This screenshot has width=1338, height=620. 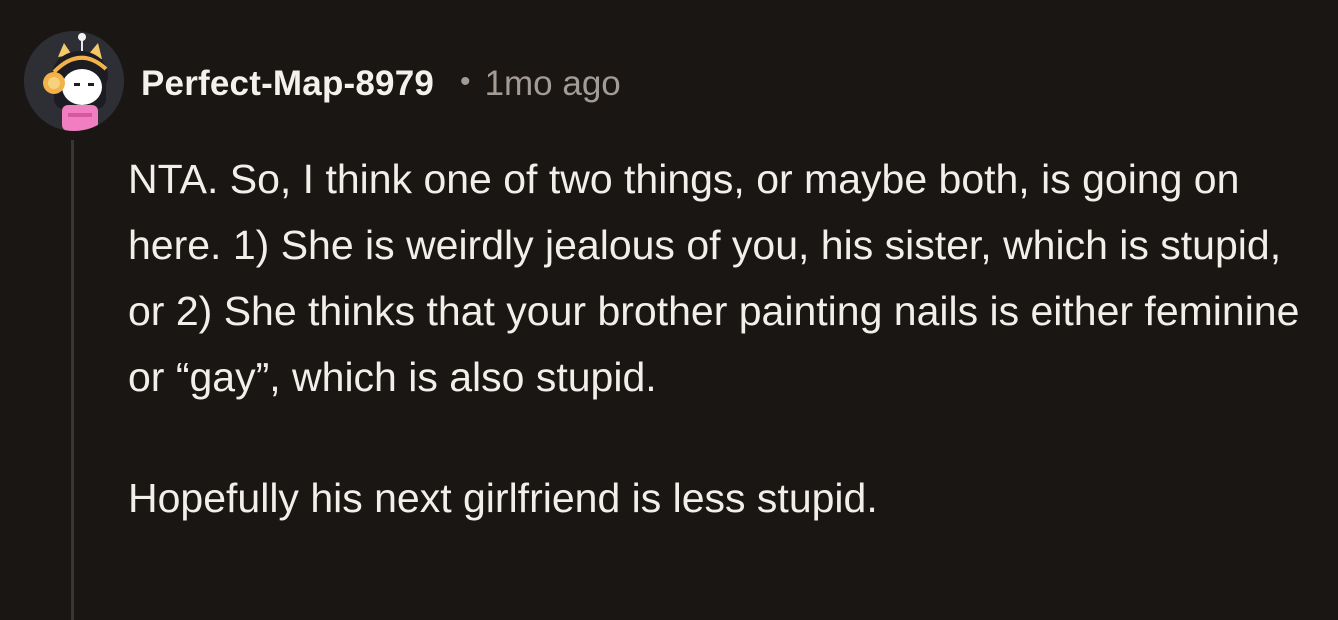 I want to click on snoo-avatar-icon, so click(x=74, y=81).